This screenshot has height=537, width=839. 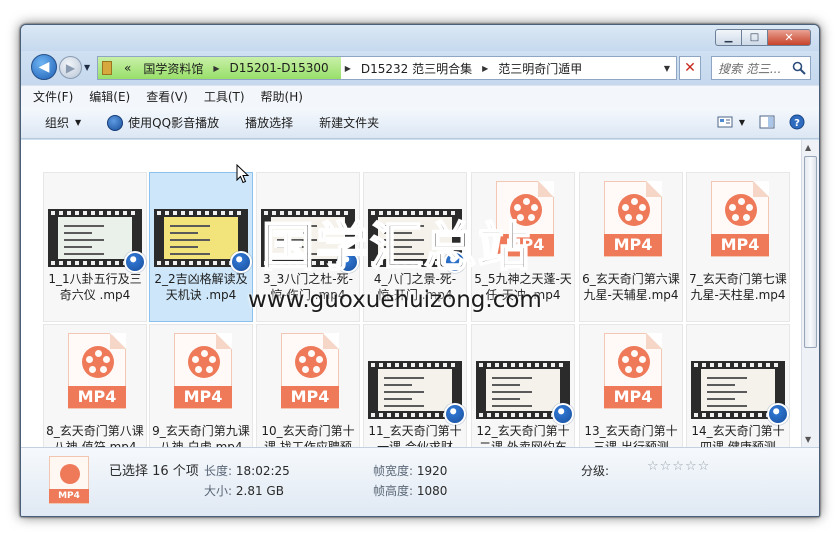 I want to click on help-icon: ?, so click(x=797, y=122).